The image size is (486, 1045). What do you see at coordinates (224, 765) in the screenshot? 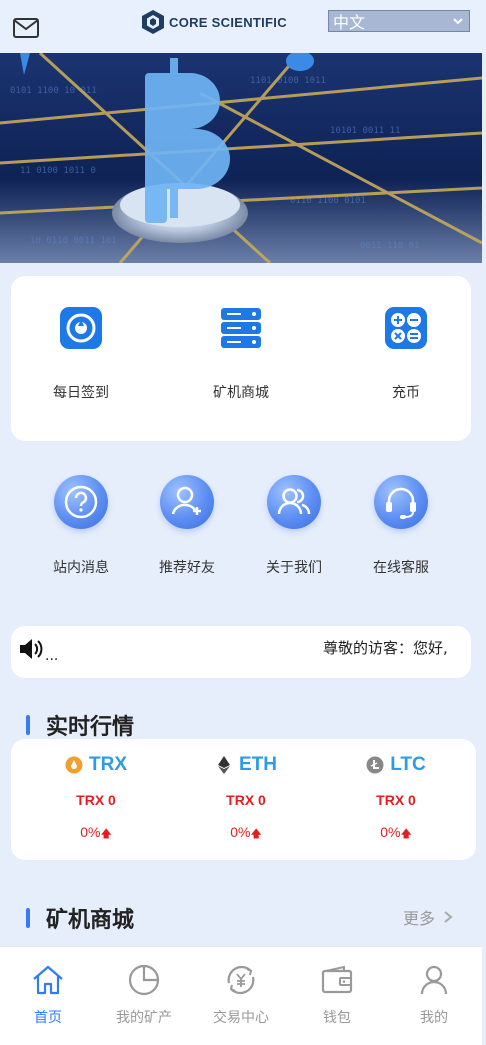
I see `eth-icon` at bounding box center [224, 765].